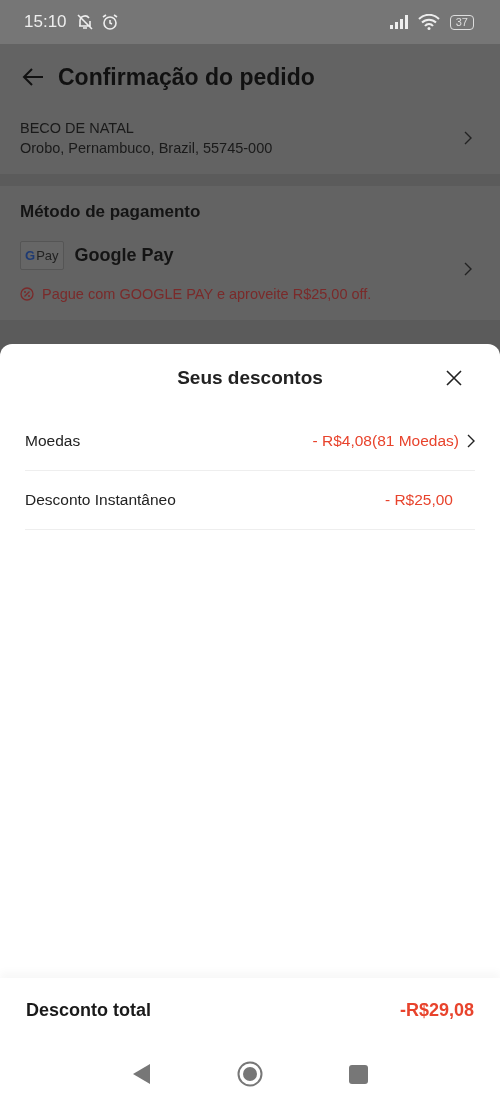 This screenshot has height=1111, width=500. Describe the element at coordinates (141, 1074) in the screenshot. I see `back-triangle-icon` at that location.